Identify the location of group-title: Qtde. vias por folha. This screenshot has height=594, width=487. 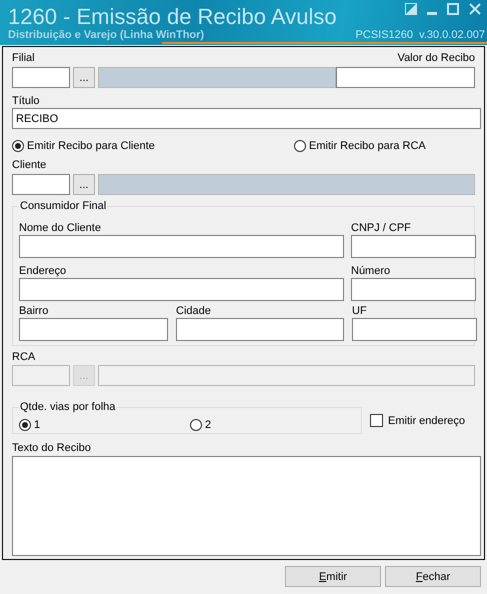
(67, 407).